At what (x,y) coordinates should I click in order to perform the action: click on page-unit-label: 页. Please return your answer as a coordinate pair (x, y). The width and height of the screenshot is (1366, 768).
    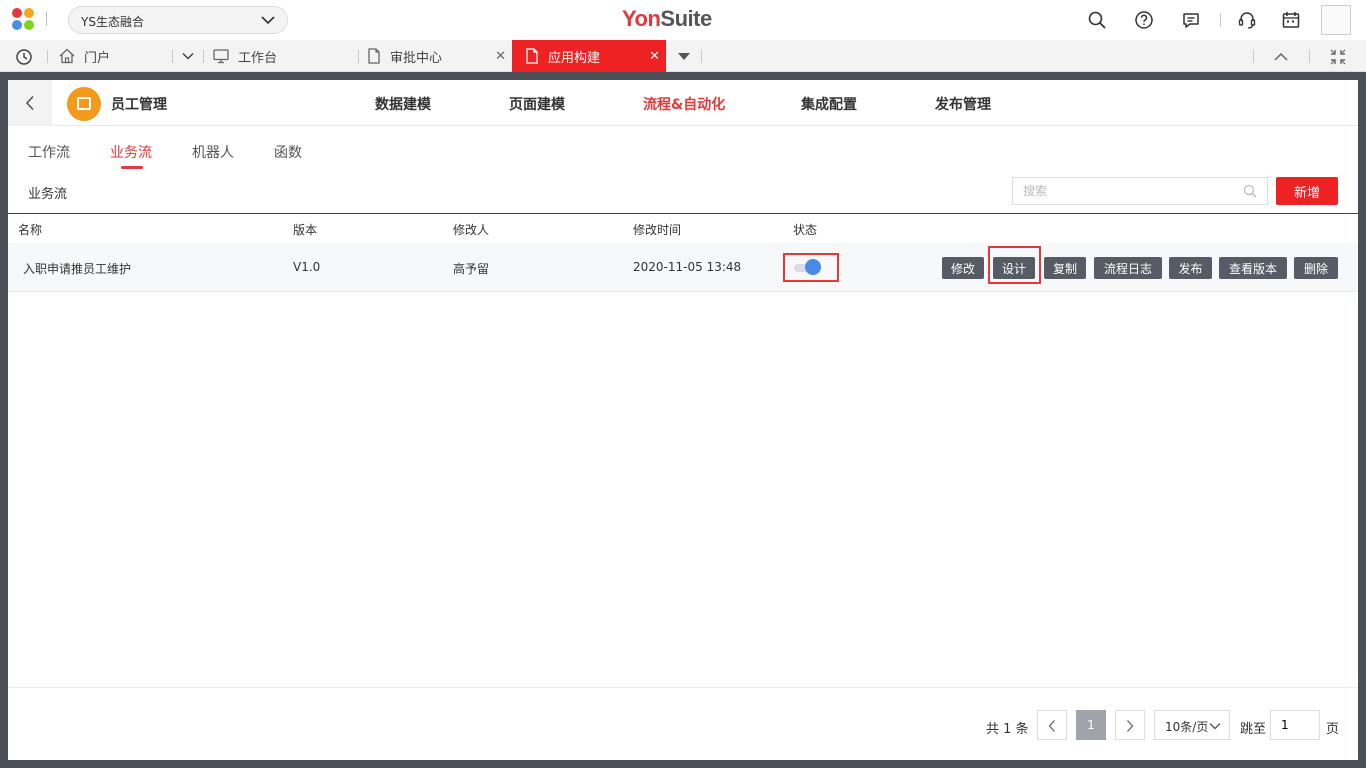
    Looking at the image, I should click on (1333, 729).